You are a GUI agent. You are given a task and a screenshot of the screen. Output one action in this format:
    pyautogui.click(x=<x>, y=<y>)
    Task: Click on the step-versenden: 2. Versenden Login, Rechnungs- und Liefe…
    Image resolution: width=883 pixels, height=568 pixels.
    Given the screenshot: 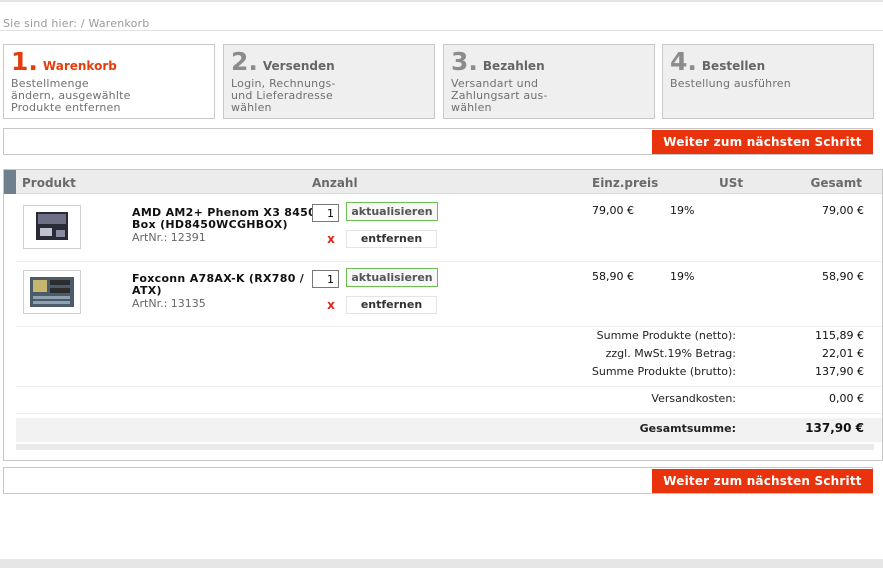 What is the action you would take?
    pyautogui.click(x=329, y=81)
    